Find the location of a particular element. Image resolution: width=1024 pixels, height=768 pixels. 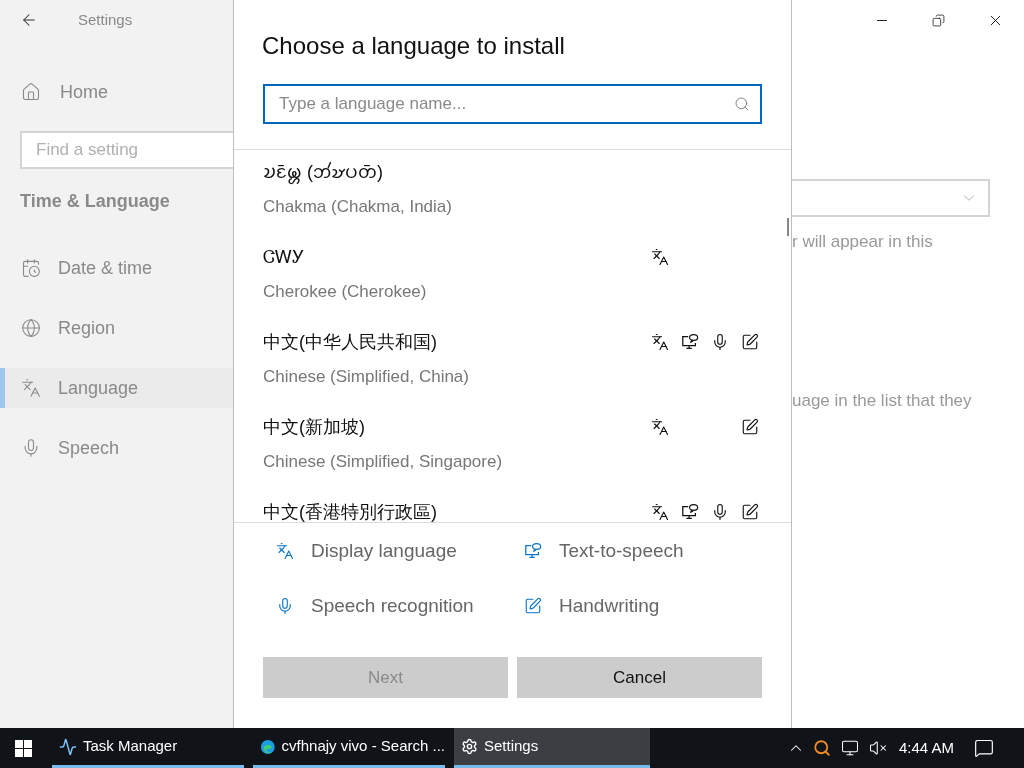

section-heading: Time & Language is located at coordinates (95, 201).